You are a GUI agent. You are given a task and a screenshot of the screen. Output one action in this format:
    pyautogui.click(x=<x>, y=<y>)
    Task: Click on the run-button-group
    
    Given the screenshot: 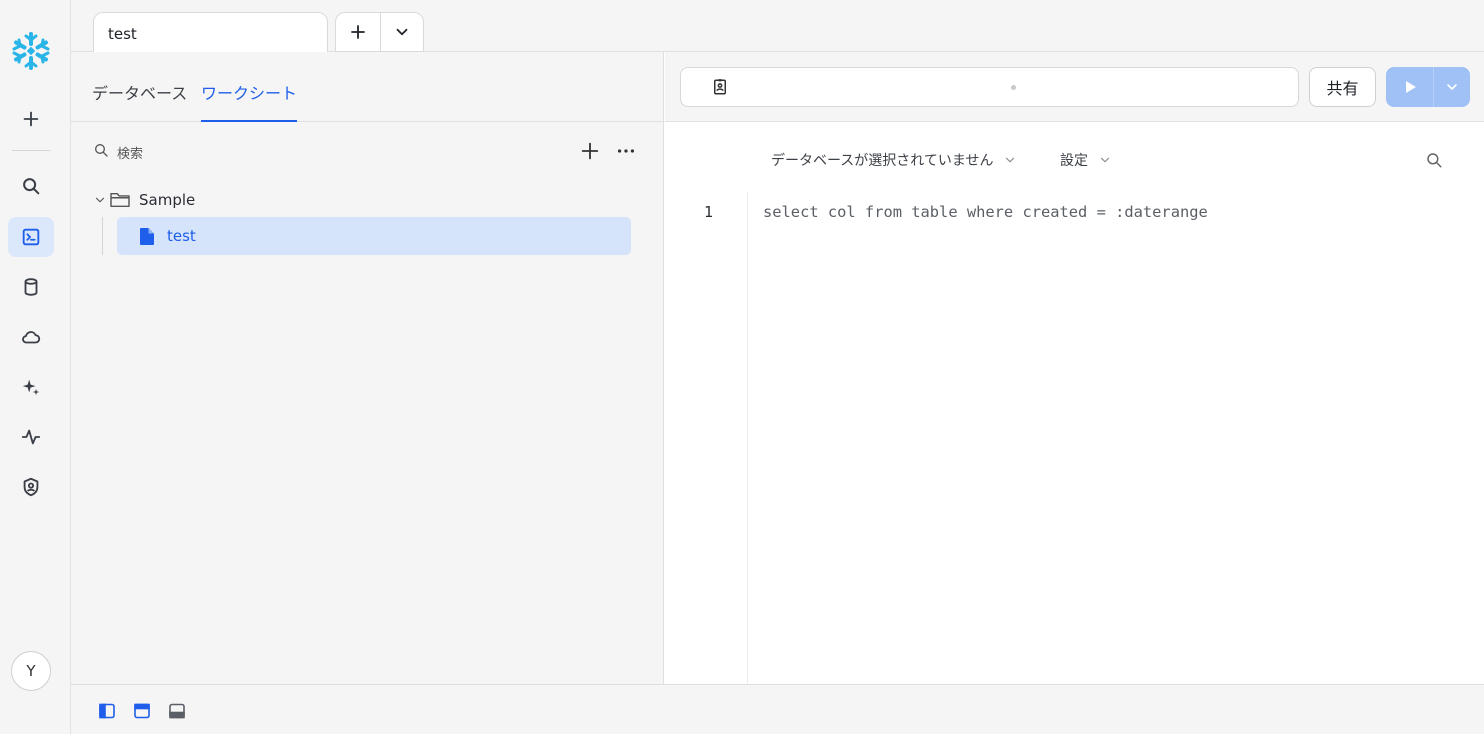 What is the action you would take?
    pyautogui.click(x=1428, y=87)
    